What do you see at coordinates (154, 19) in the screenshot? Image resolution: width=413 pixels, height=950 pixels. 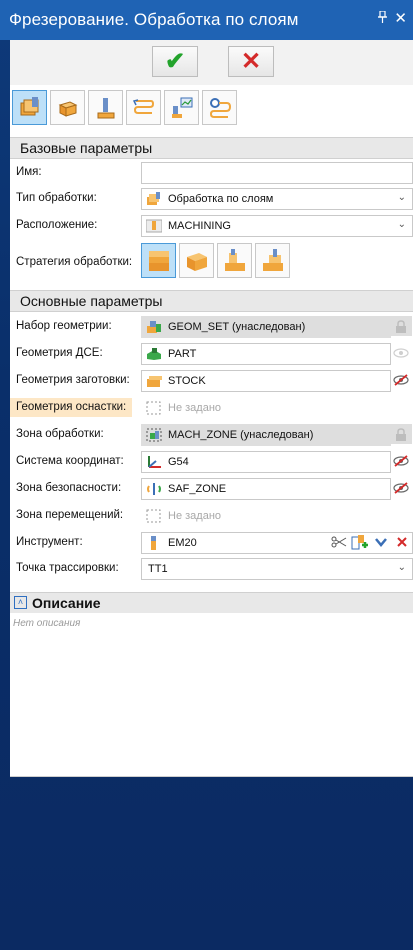 I see `window-title: Фрезерование. Обработка по слоям` at bounding box center [154, 19].